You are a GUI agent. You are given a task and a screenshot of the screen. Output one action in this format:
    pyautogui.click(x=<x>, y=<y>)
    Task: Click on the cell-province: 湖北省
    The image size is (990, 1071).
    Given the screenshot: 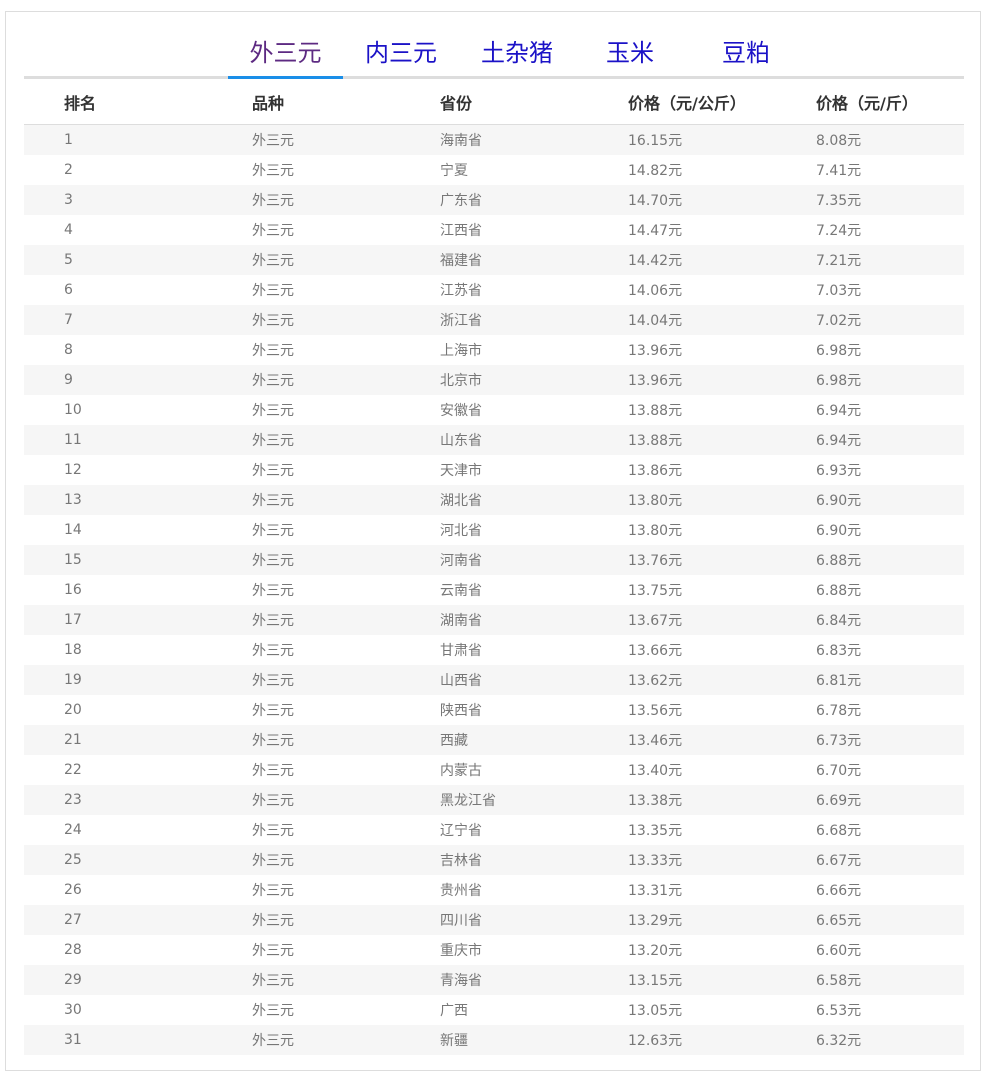 What is the action you would take?
    pyautogui.click(x=534, y=500)
    